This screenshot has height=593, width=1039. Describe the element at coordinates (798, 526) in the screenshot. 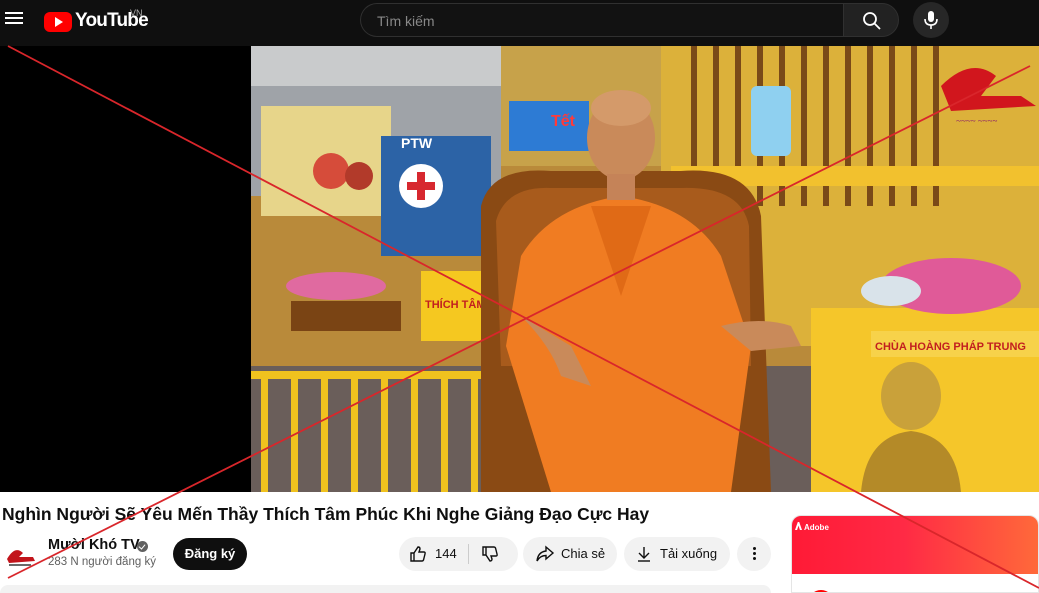

I see `adobe-logo-icon` at that location.